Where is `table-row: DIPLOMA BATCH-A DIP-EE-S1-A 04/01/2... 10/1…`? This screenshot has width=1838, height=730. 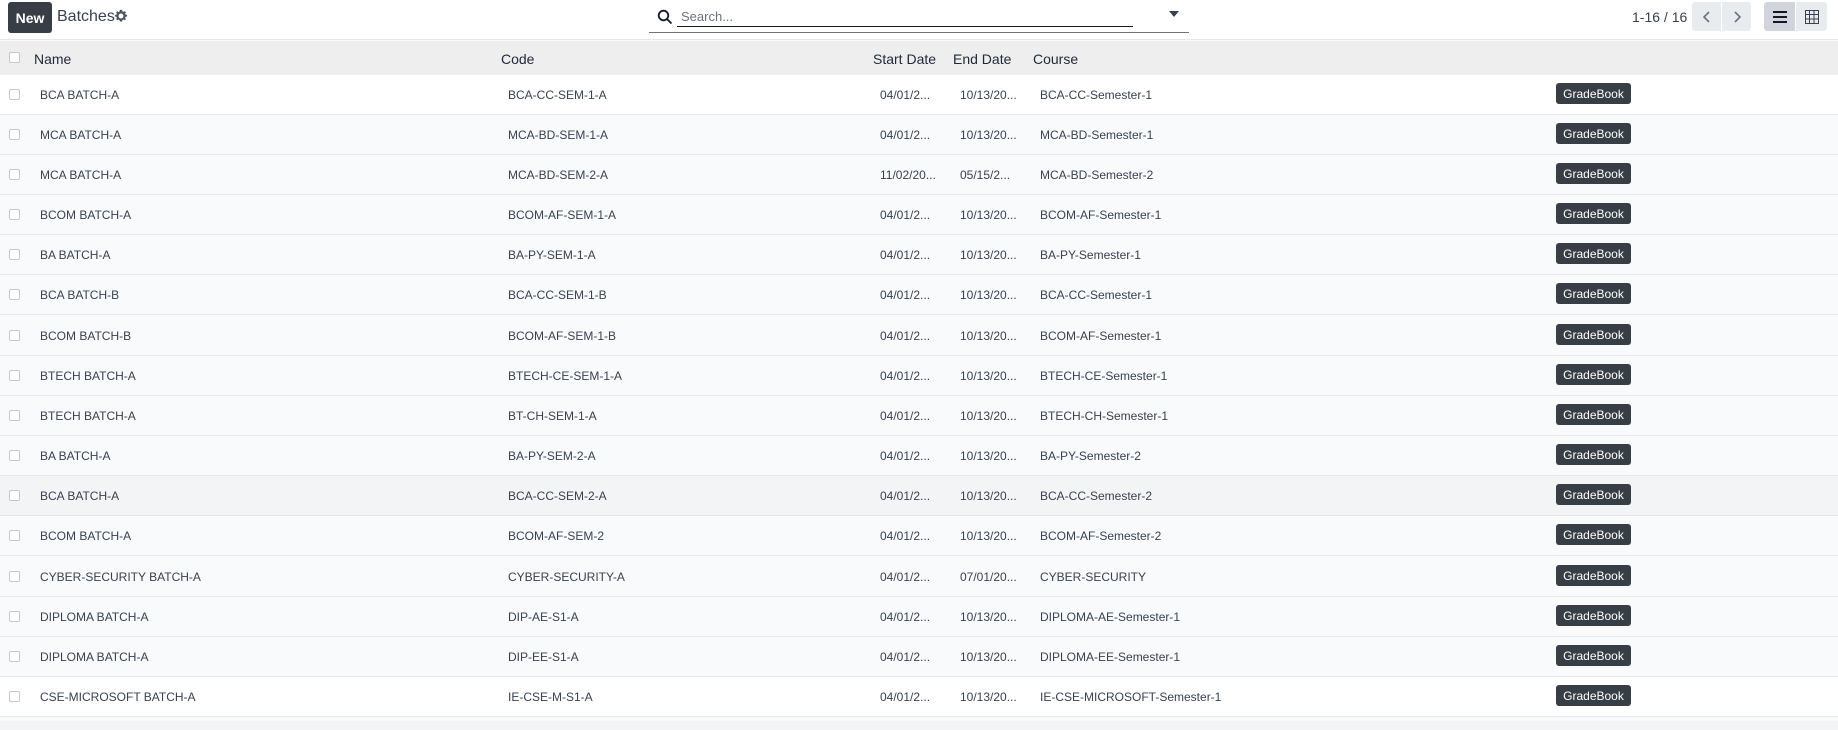 table-row: DIPLOMA BATCH-A DIP-EE-S1-A 04/01/2... 10/1… is located at coordinates (919, 657).